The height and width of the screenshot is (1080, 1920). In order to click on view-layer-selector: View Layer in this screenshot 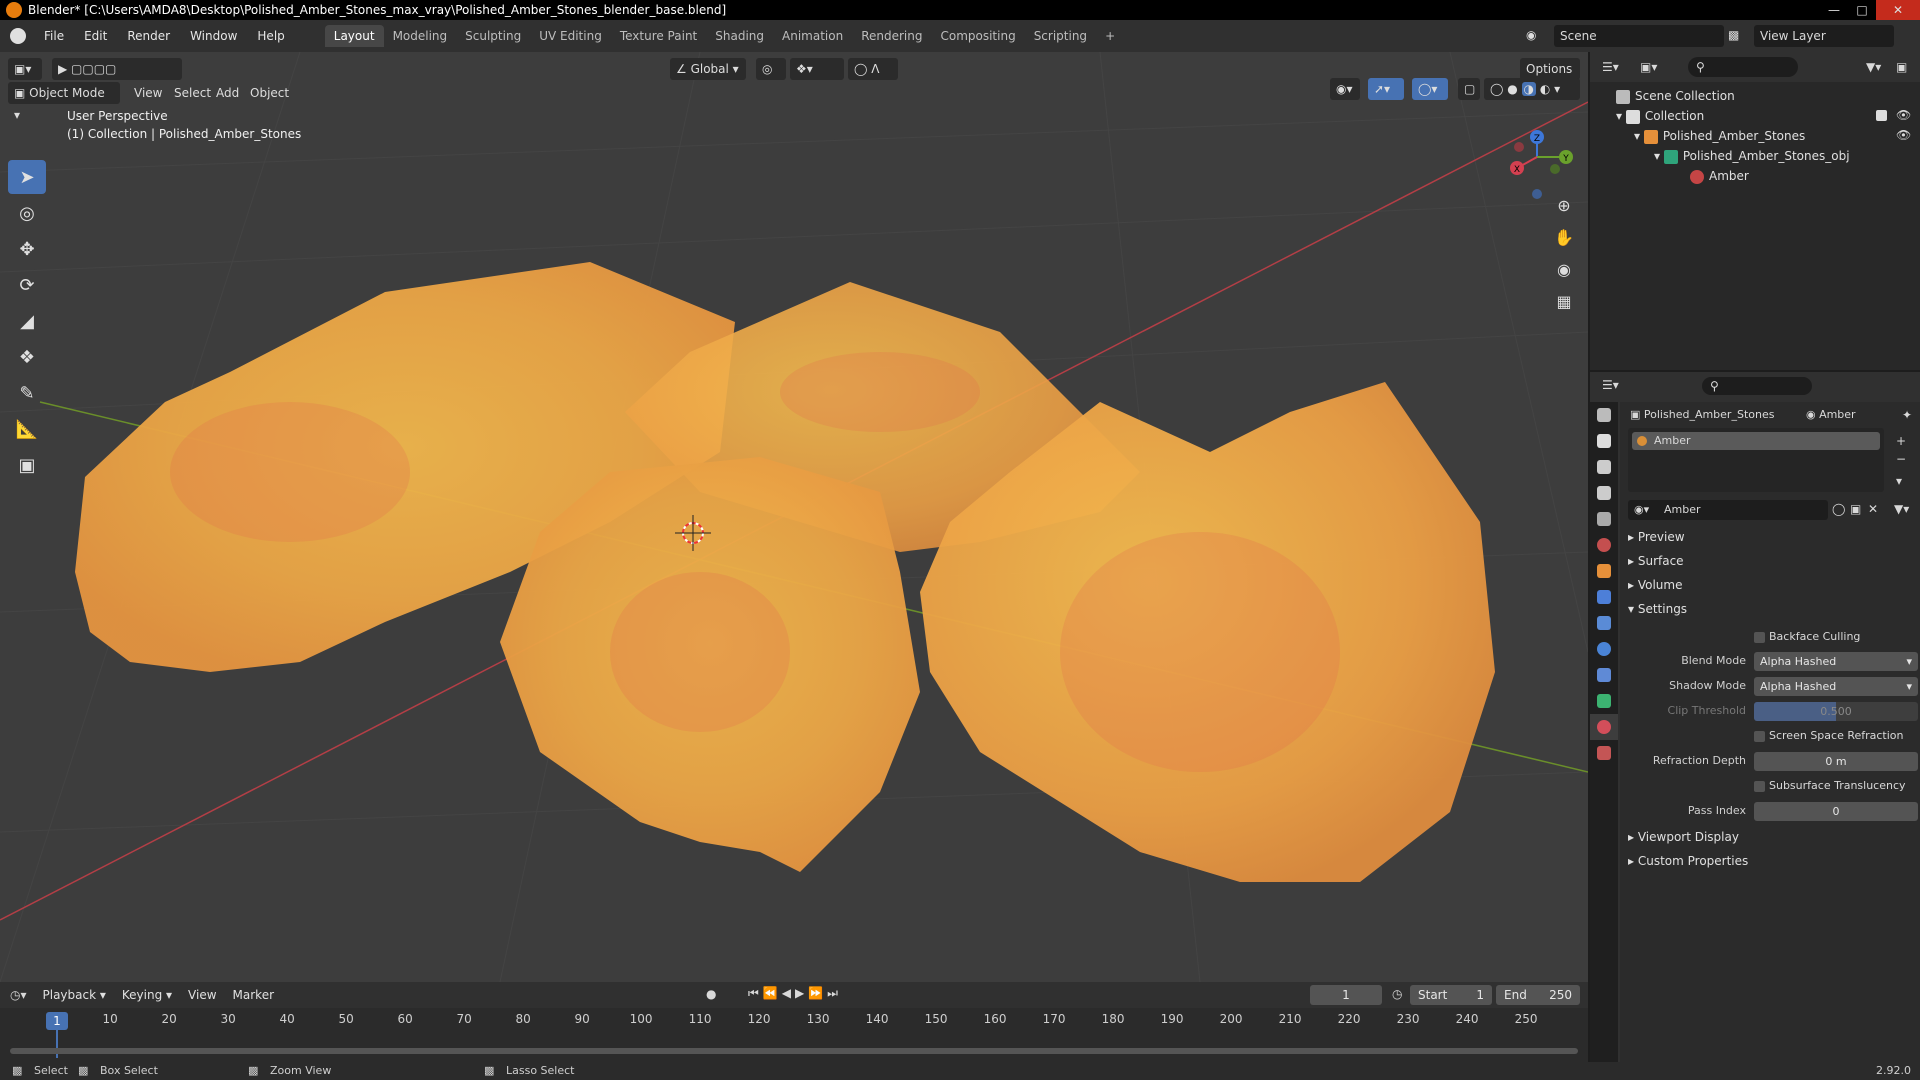, I will do `click(1824, 36)`.